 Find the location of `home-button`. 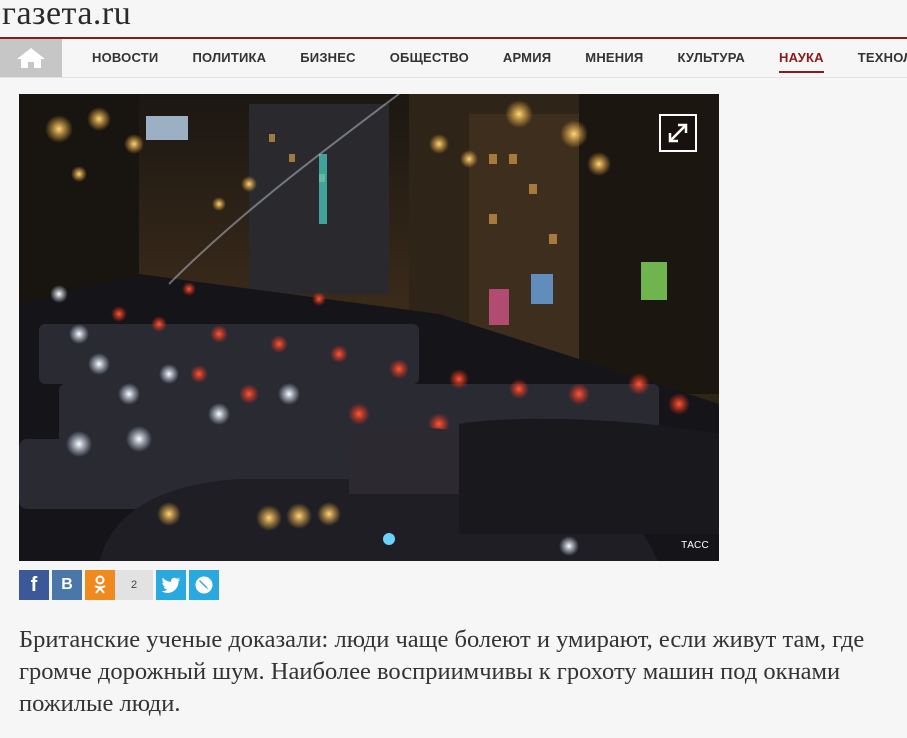

home-button is located at coordinates (31, 58).